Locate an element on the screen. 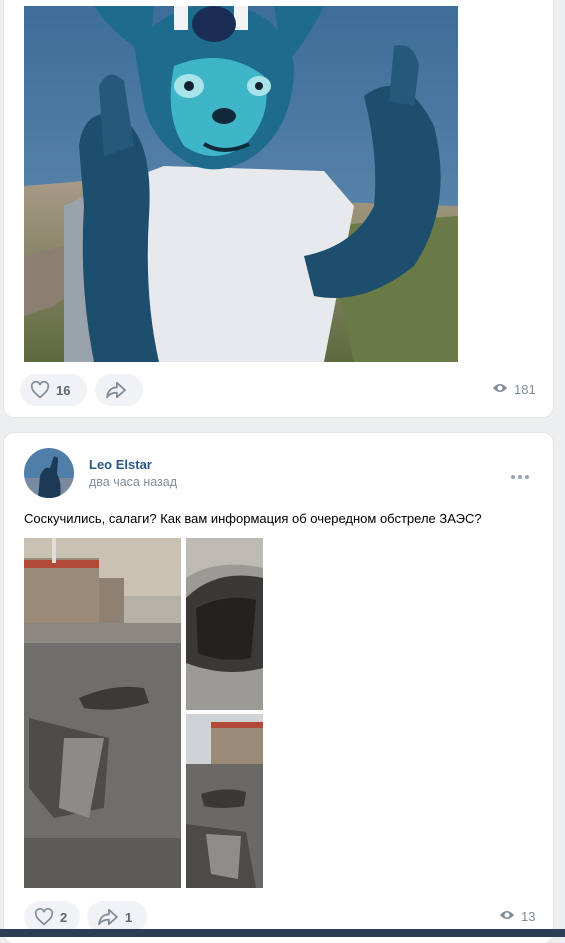 This screenshot has width=565, height=943. views-counter: 181 is located at coordinates (514, 389).